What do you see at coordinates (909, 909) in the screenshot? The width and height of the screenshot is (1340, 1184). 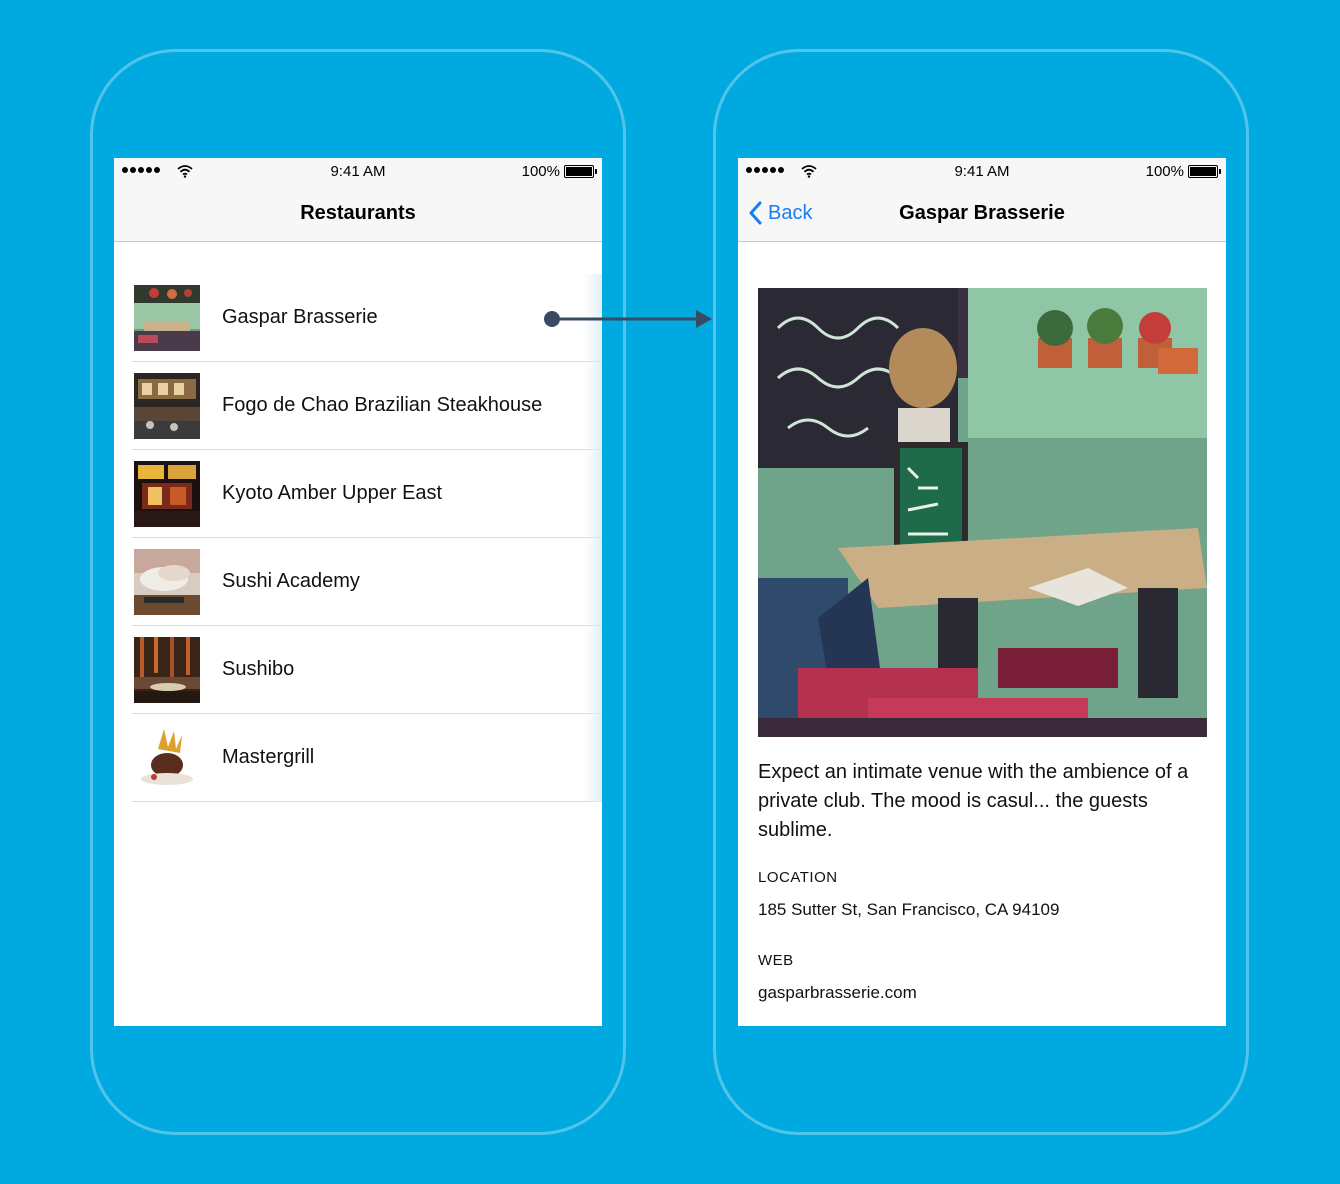 I see `location-value: 185 Sutter St, San Francisco, CA 94109` at bounding box center [909, 909].